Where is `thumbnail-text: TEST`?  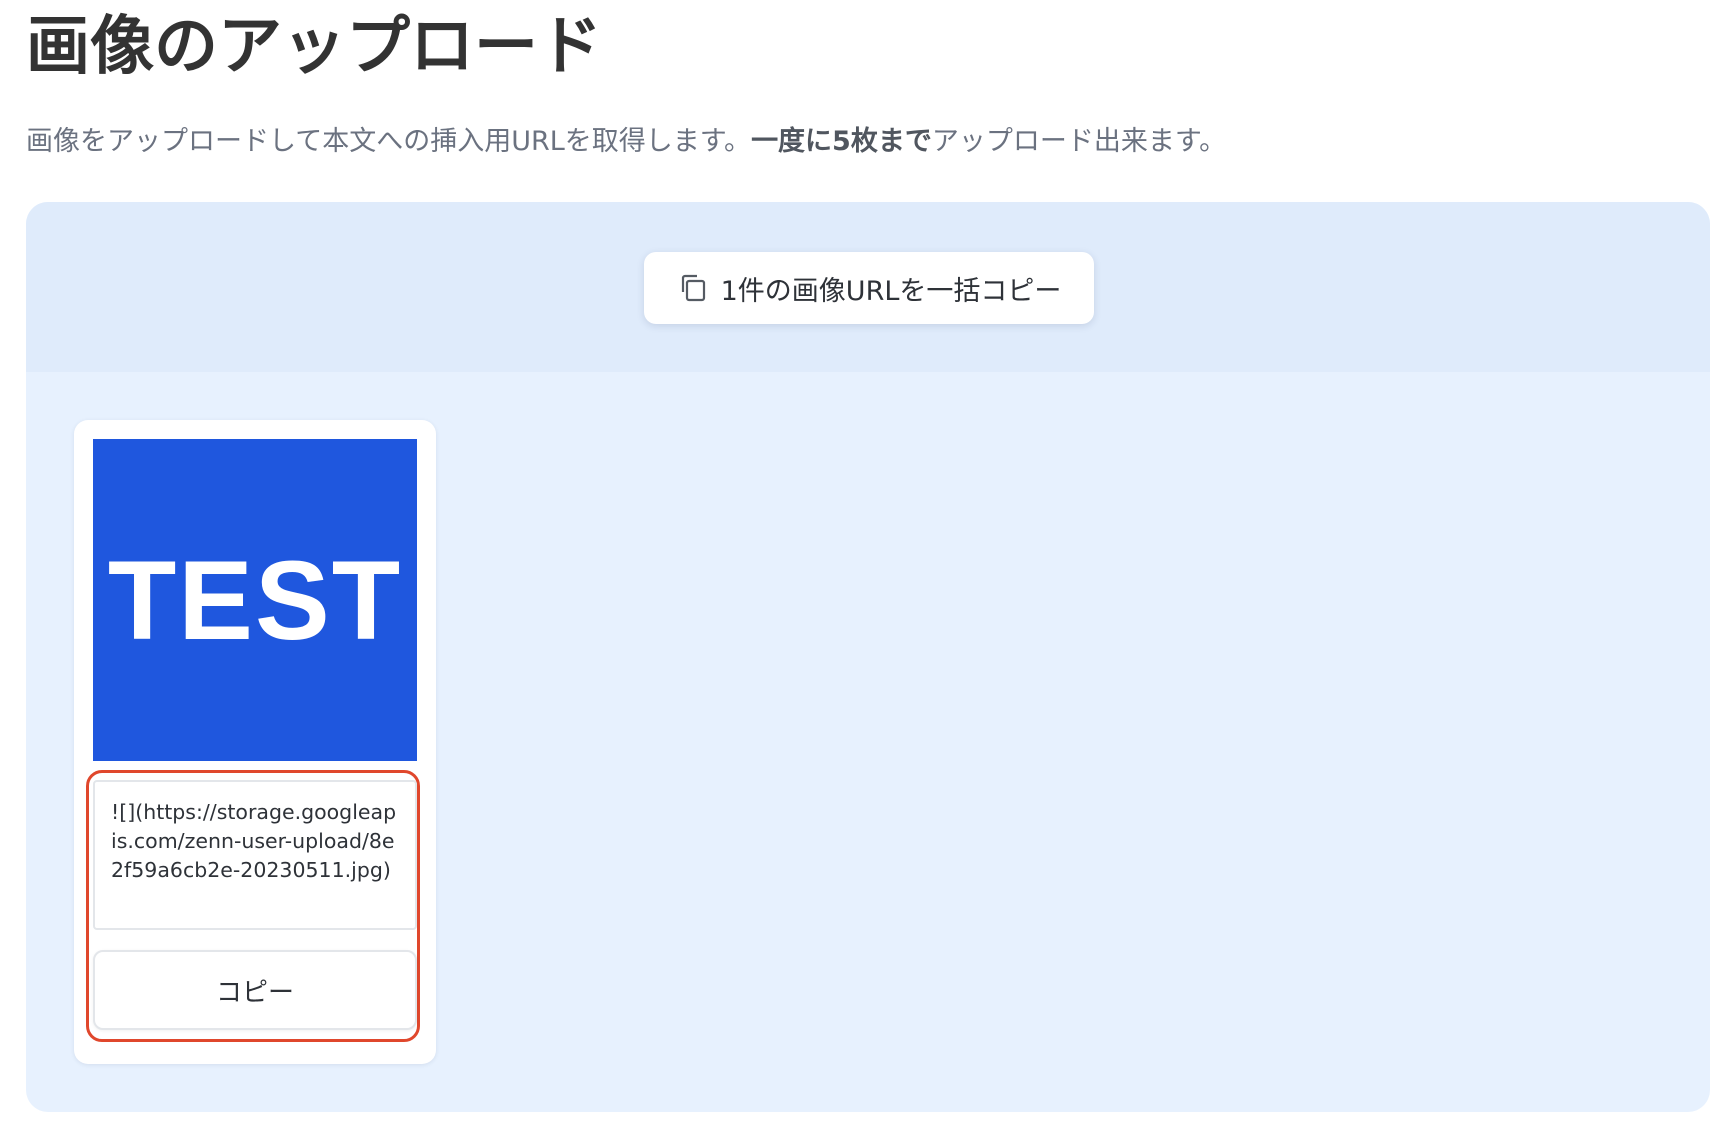 thumbnail-text: TEST is located at coordinates (255, 600).